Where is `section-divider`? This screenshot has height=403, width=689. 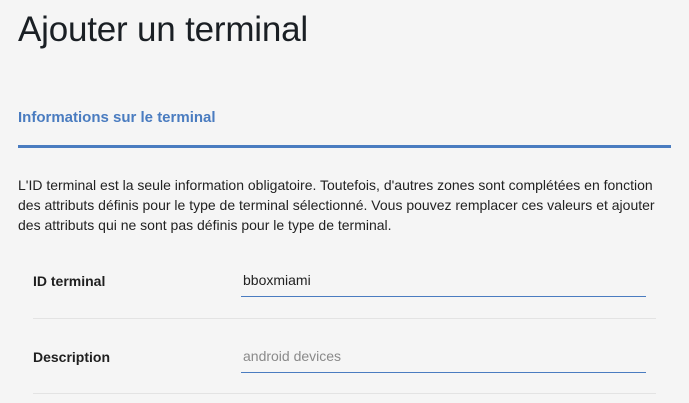
section-divider is located at coordinates (344, 146).